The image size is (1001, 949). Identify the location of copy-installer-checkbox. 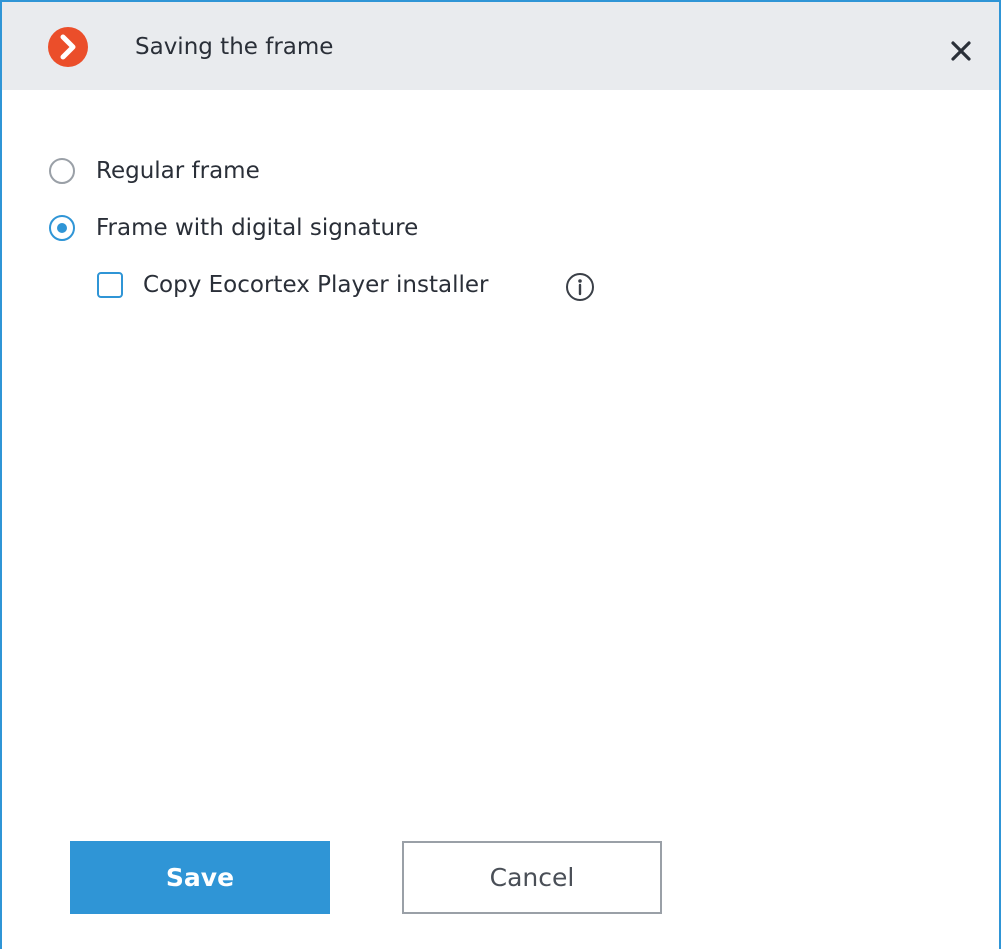
(110, 285).